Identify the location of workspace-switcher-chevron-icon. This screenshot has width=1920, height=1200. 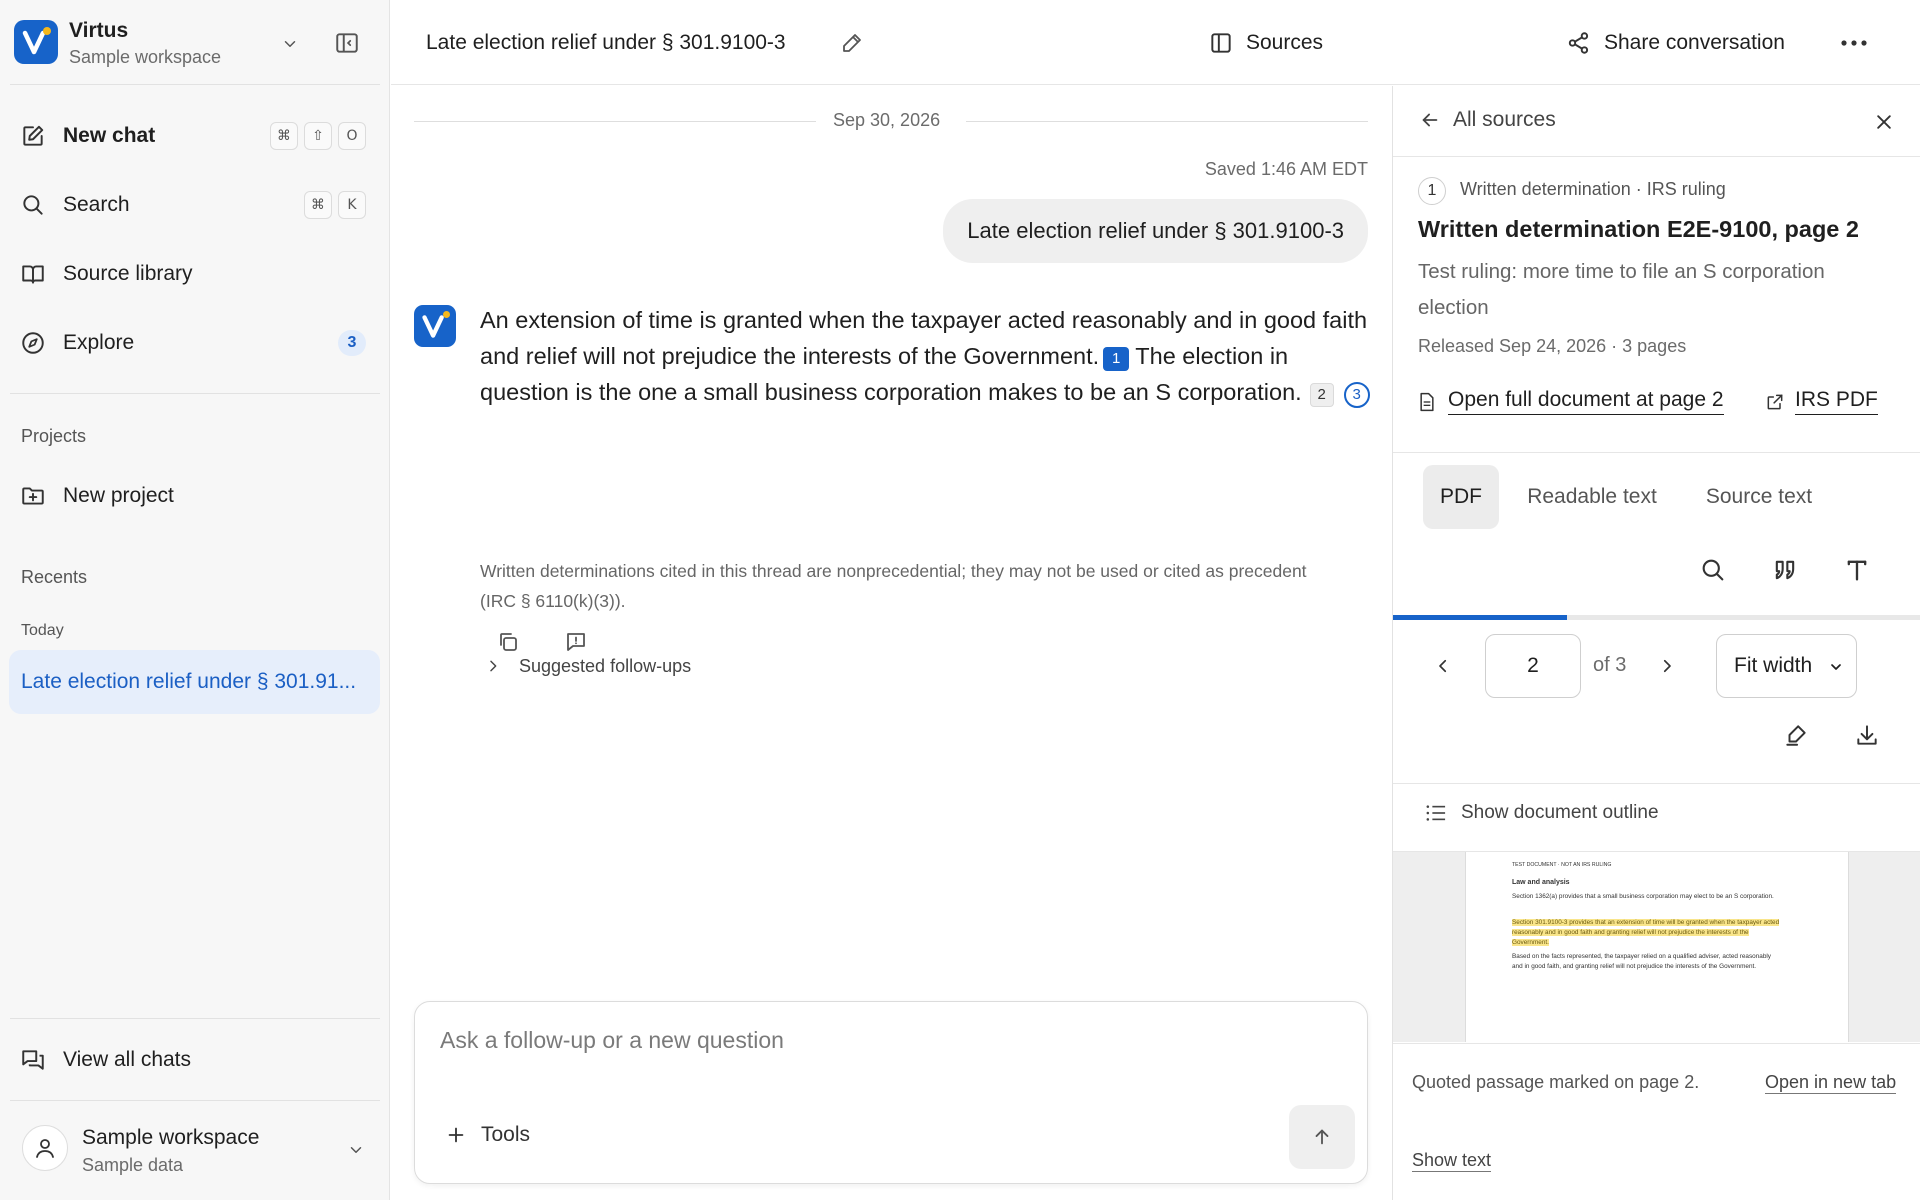
(290, 44).